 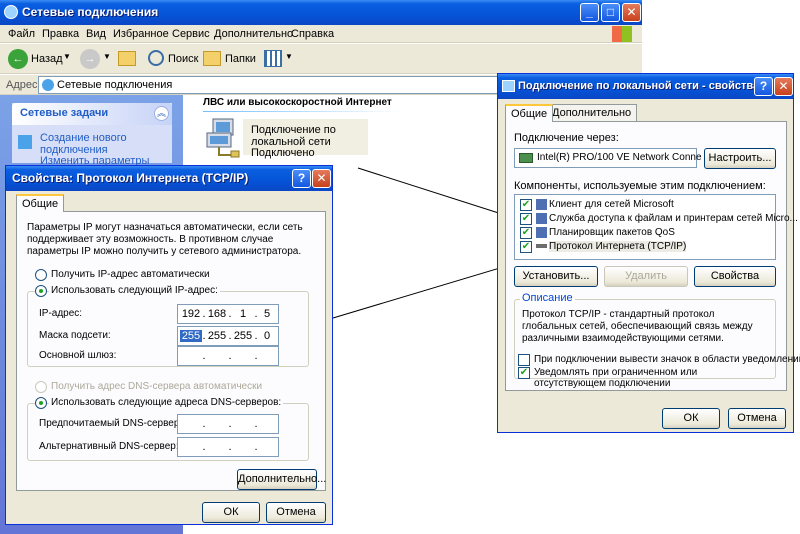 I want to click on remove-button: Удалить, so click(x=646, y=276).